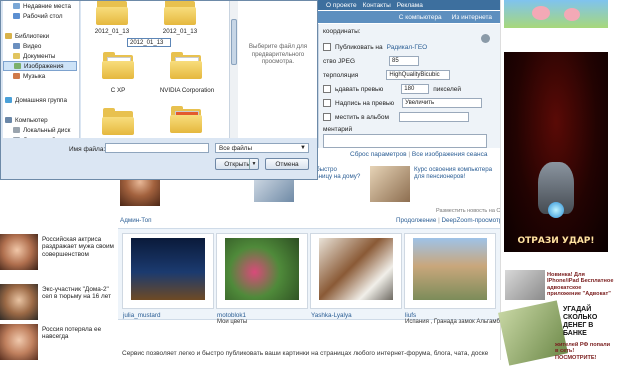  What do you see at coordinates (390, 186) in the screenshot?
I see `ad-thumb-computer-course` at bounding box center [390, 186].